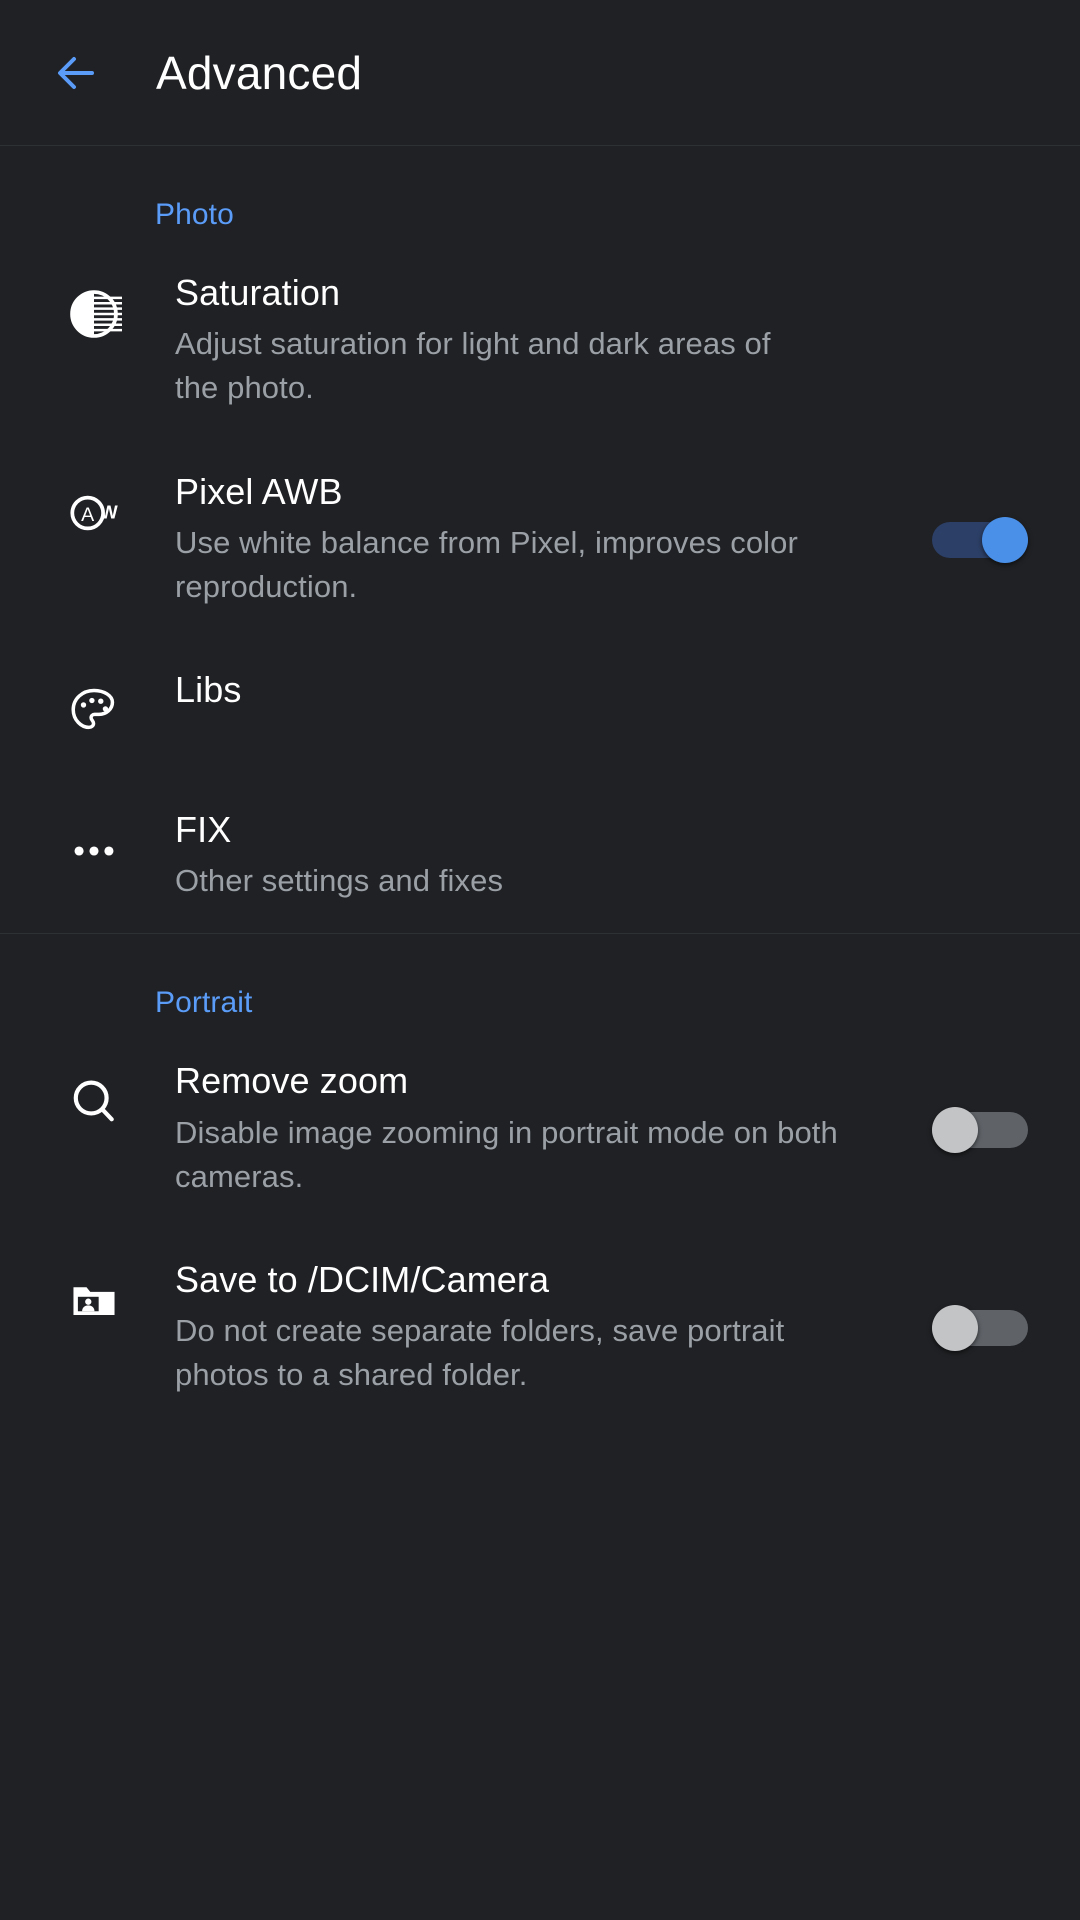  I want to click on toggle-pixel-awb, so click(980, 539).